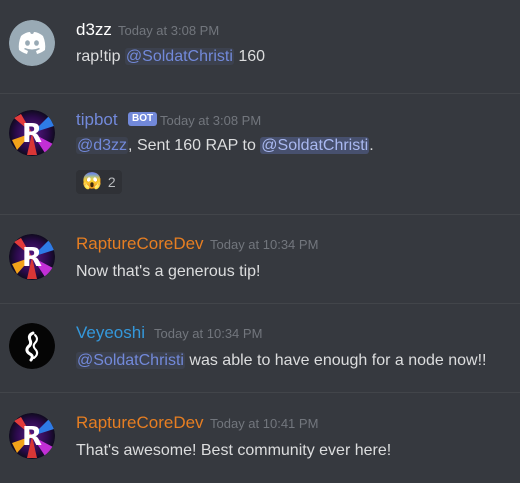 This screenshot has width=520, height=483. Describe the element at coordinates (92, 181) in the screenshot. I see `scream-emoji-icon: 😱` at that location.